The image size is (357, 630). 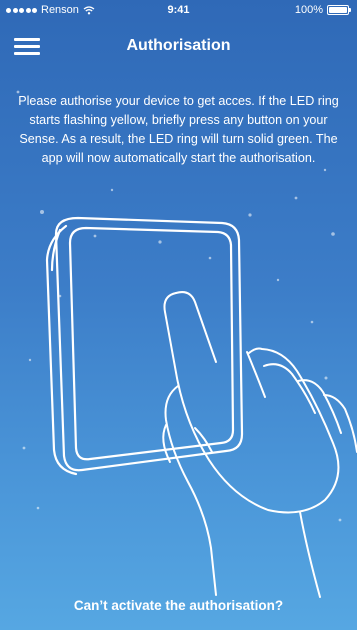 What do you see at coordinates (178, 605) in the screenshot?
I see `cant-activate-authorisation-link: Can’t activate the authorisation?` at bounding box center [178, 605].